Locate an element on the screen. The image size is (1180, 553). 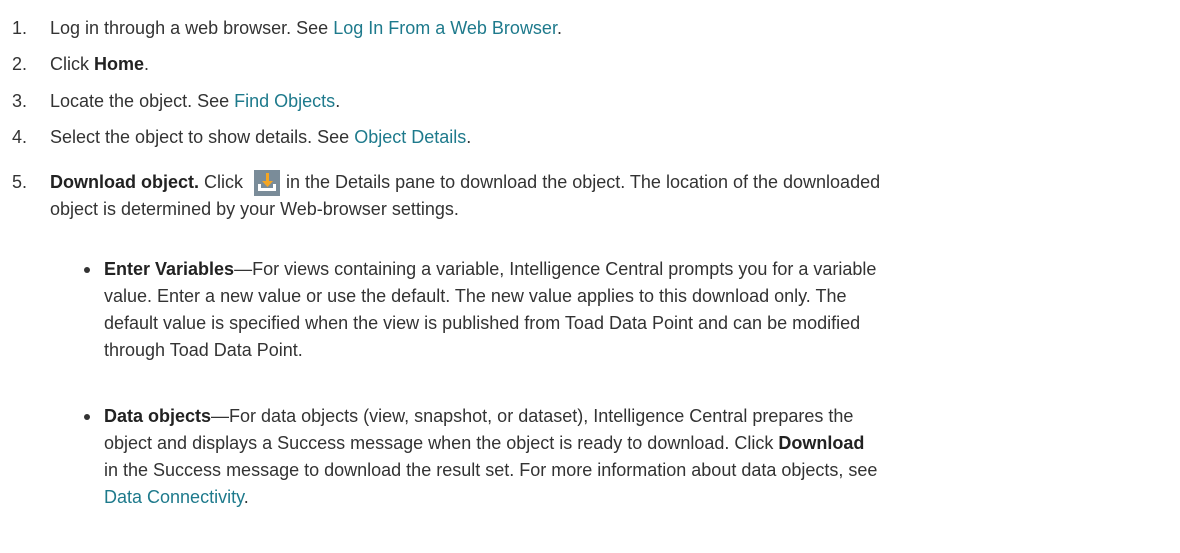
home-label: Home is located at coordinates (119, 64).